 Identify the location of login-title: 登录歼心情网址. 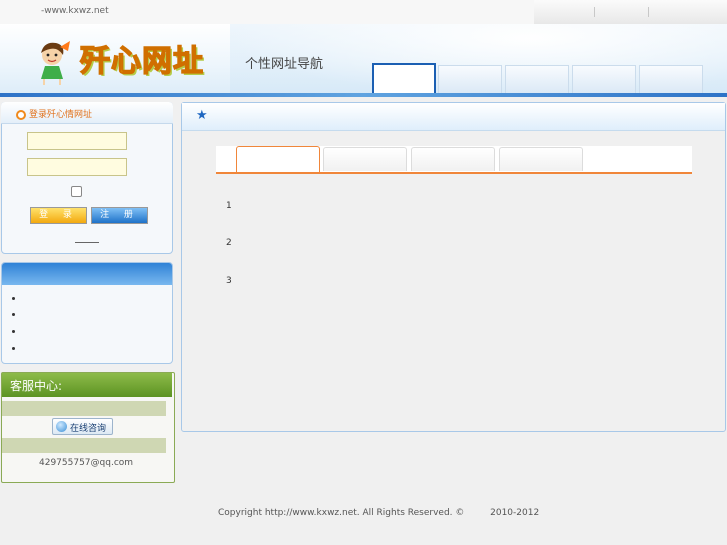
(61, 115).